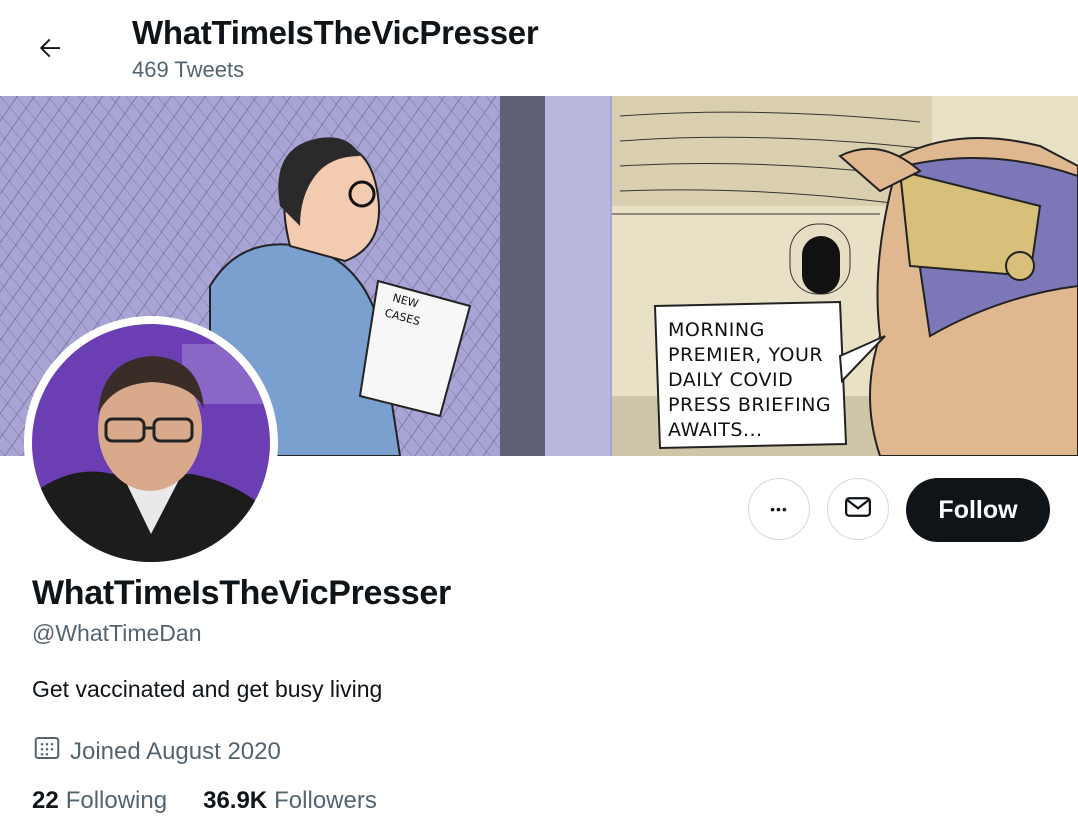 Image resolution: width=1078 pixels, height=840 pixels. Describe the element at coordinates (335, 32) in the screenshot. I see `header-title: WhatTimeIsTheVicPresser` at that location.